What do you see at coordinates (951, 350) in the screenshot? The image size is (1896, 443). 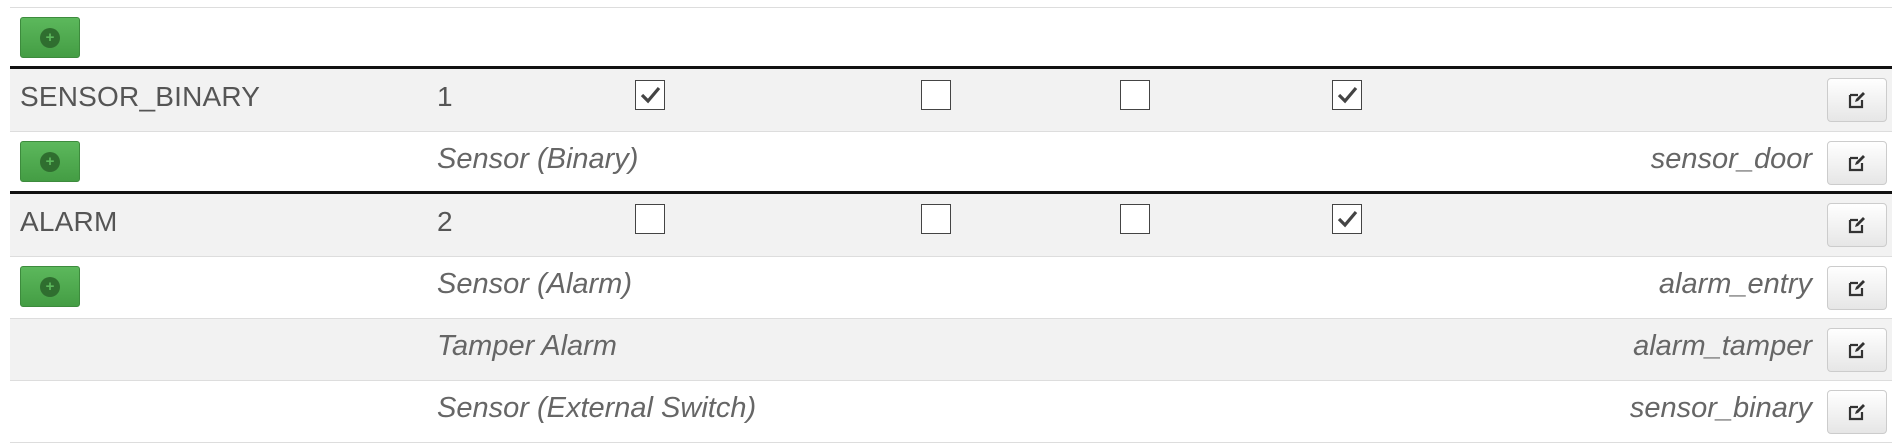 I see `table-row-alarm-item: Tamper Alarm alarm_tamper` at bounding box center [951, 350].